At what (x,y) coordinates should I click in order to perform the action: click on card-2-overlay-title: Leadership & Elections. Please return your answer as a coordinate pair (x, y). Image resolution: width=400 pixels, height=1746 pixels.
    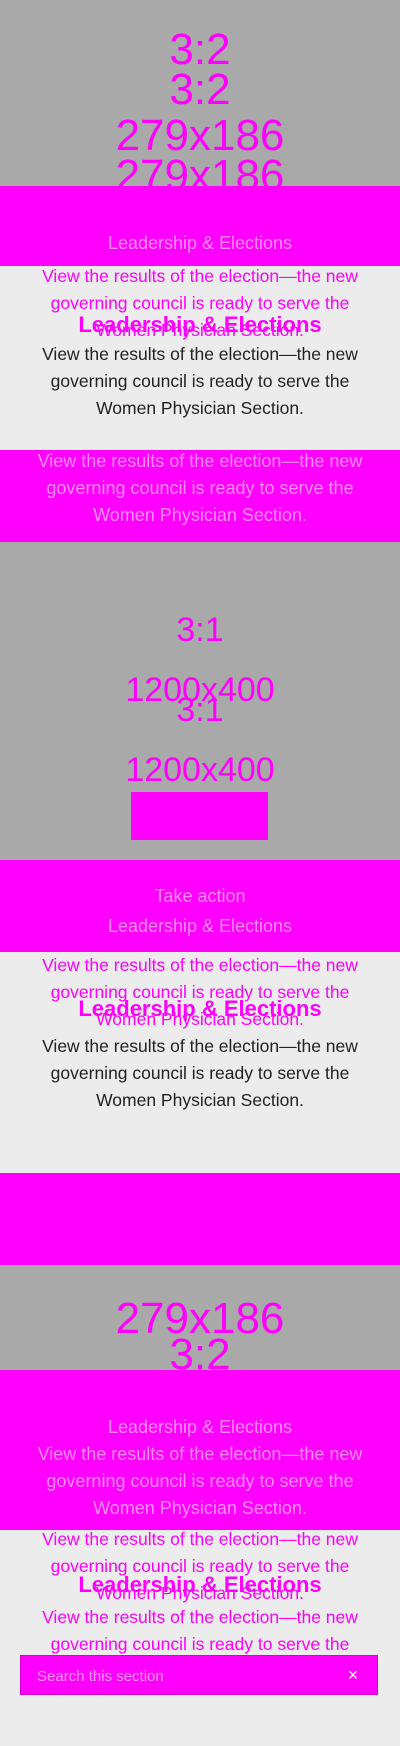
    Looking at the image, I should click on (200, 926).